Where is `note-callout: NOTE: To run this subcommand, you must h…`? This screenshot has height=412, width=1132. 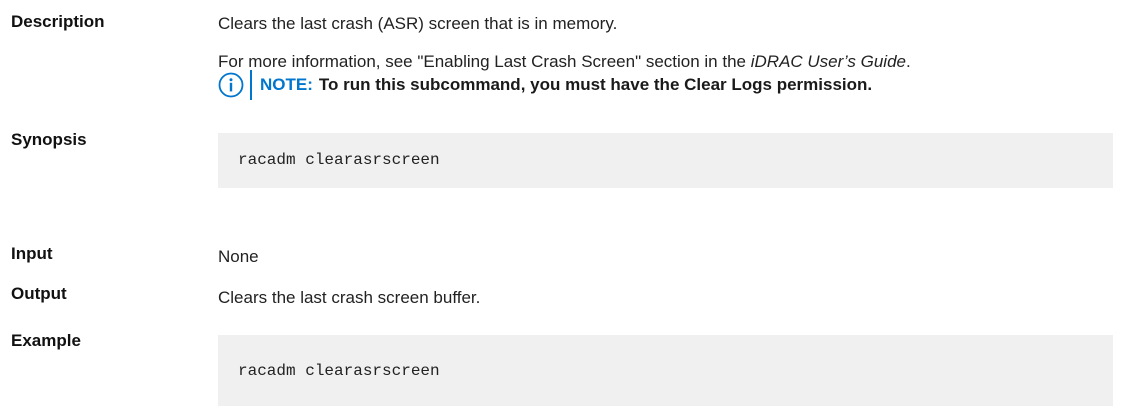
note-callout: NOTE: To run this subcommand, you must h… is located at coordinates (545, 85).